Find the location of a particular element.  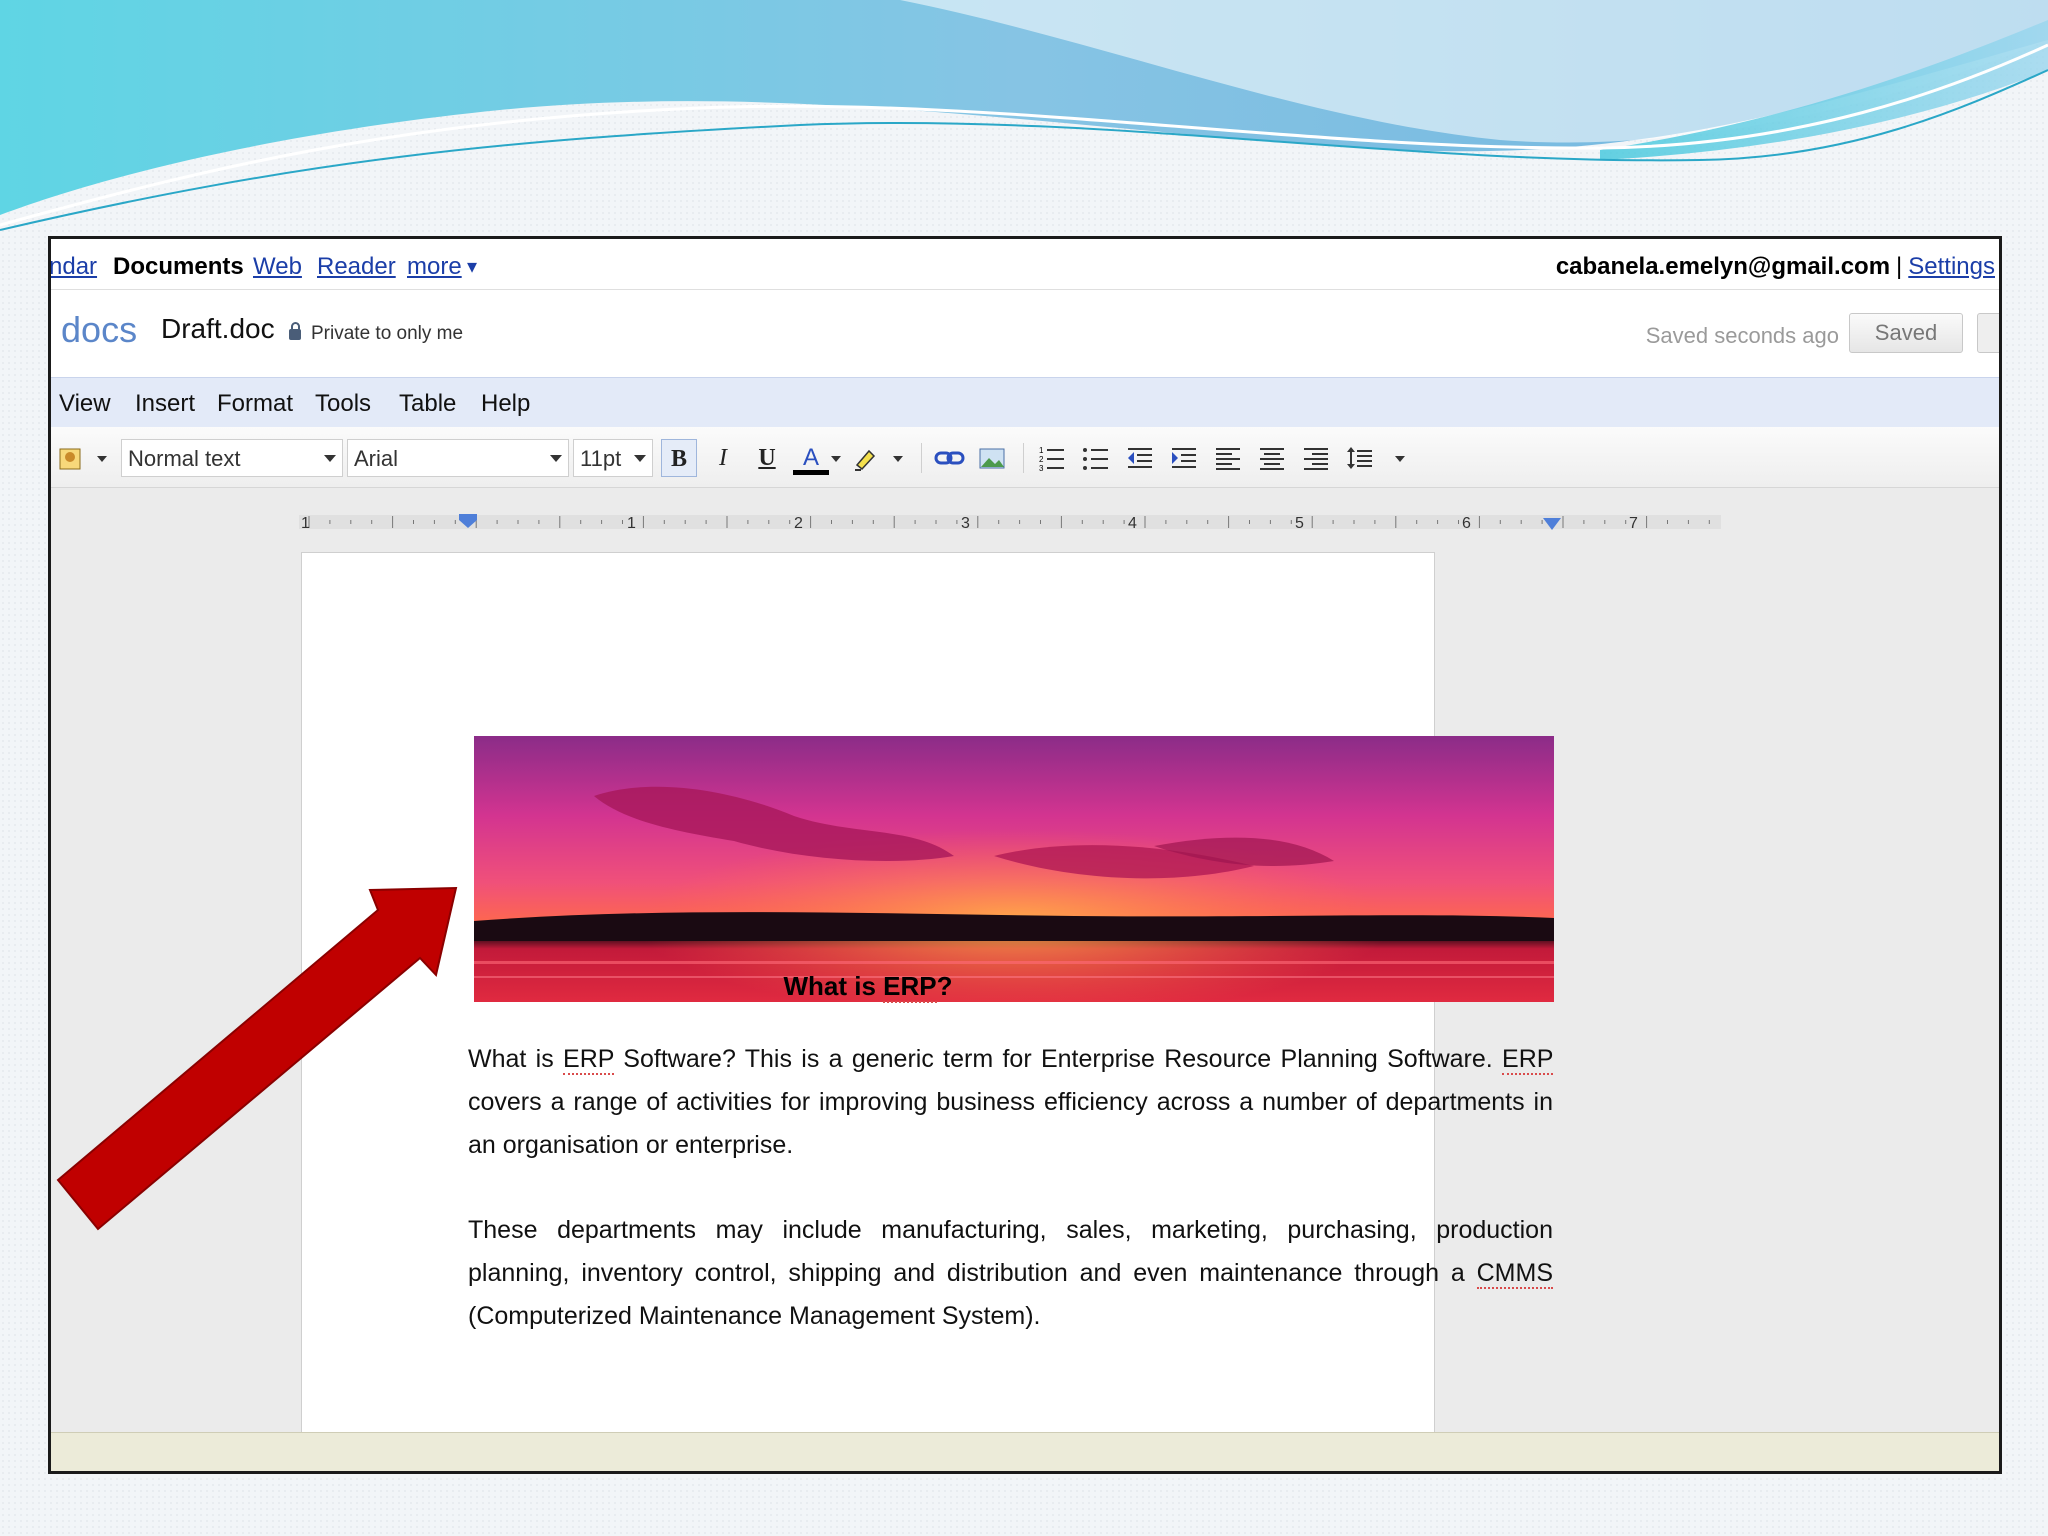

style-icon is located at coordinates (79, 458).